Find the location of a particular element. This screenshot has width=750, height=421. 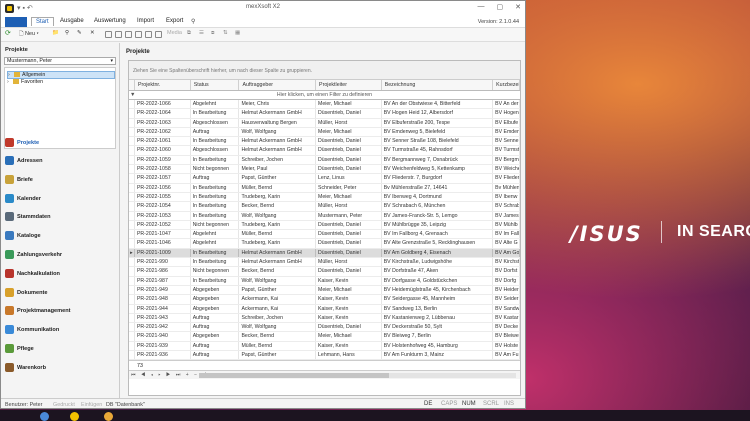

table-cell: PR-2021-949 is located at coordinates (163, 290).